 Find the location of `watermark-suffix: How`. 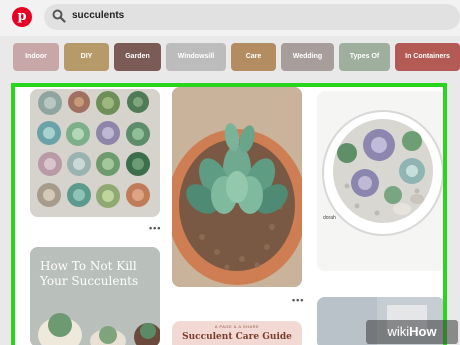

watermark-suffix: How is located at coordinates (423, 331).